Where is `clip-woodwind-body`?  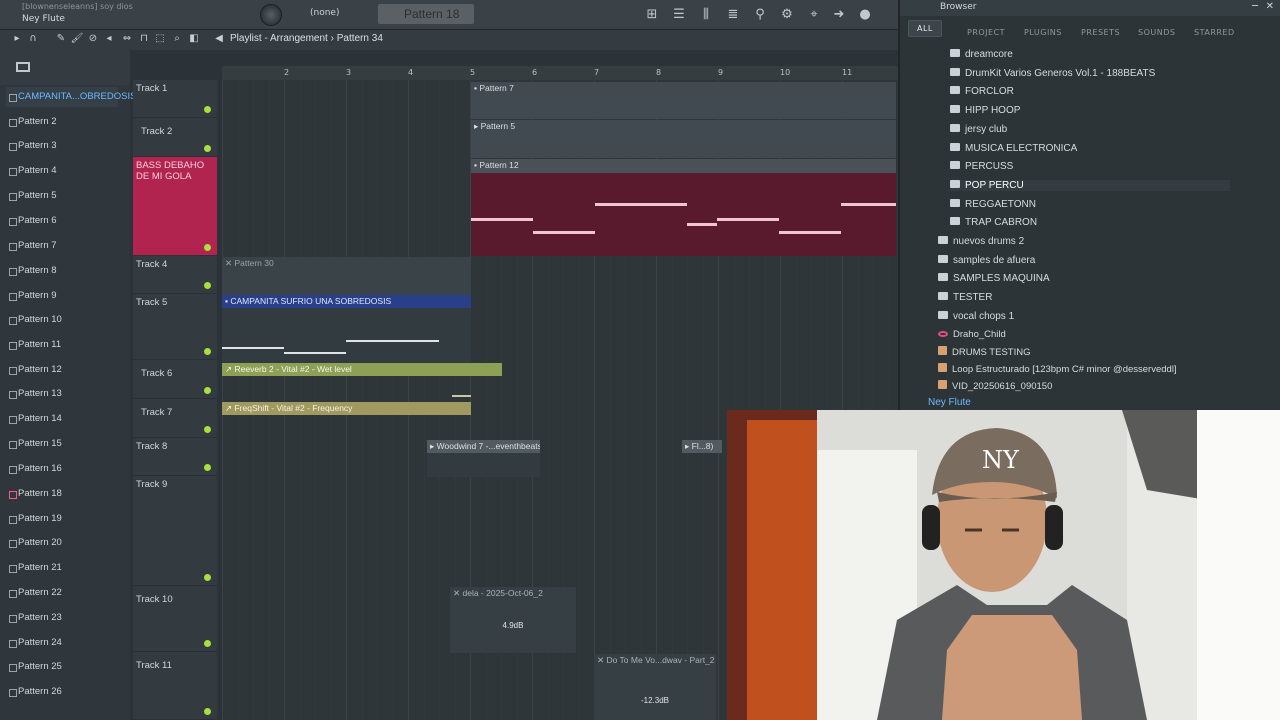
clip-woodwind-body is located at coordinates (483, 465).